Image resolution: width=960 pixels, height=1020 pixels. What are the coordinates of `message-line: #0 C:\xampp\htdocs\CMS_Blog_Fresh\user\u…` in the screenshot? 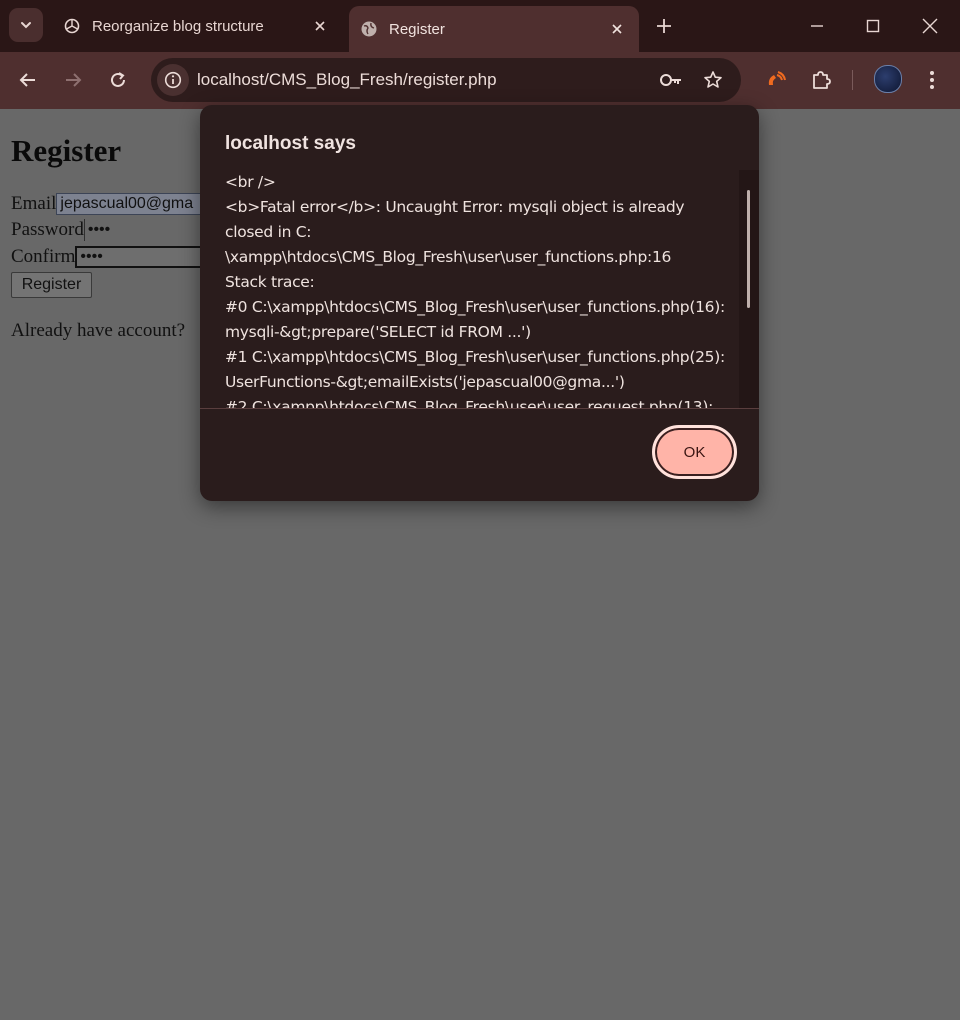 It's located at (475, 307).